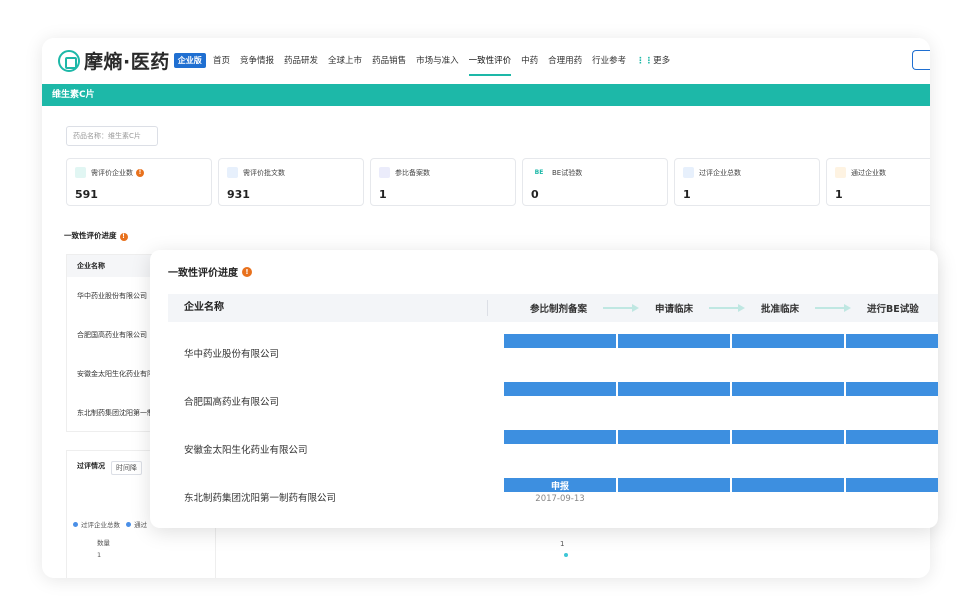  What do you see at coordinates (96, 235) in the screenshot?
I see `section-title: 一致性评价进度!` at bounding box center [96, 235].